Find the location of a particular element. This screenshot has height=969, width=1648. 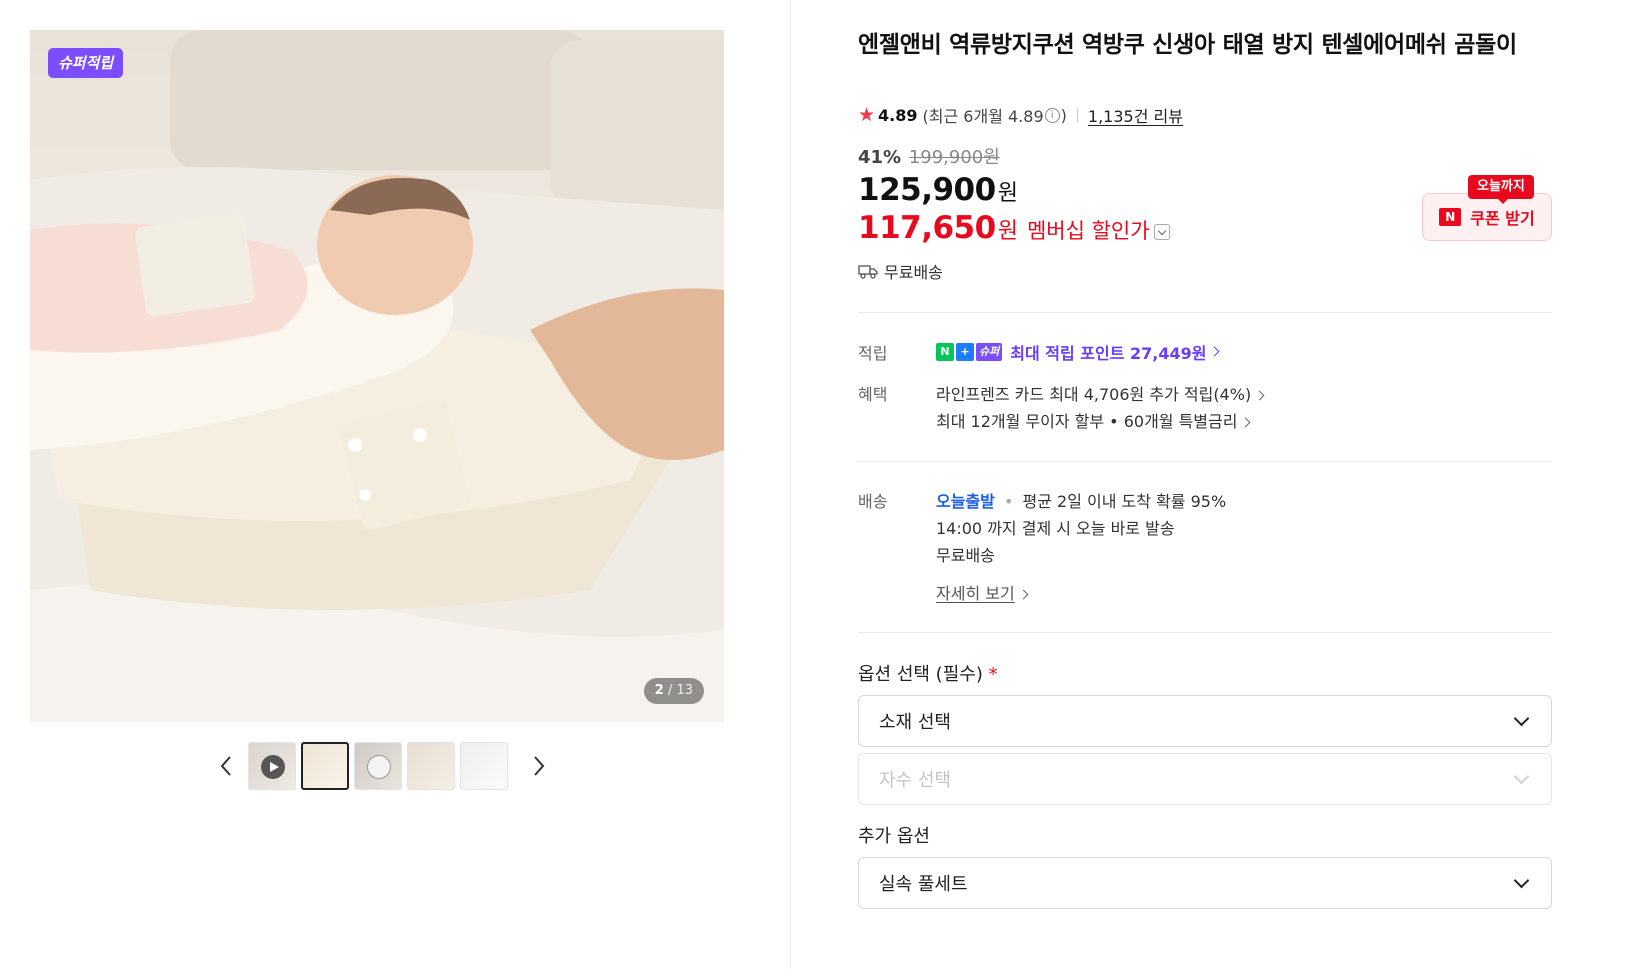

play-icon is located at coordinates (273, 767).